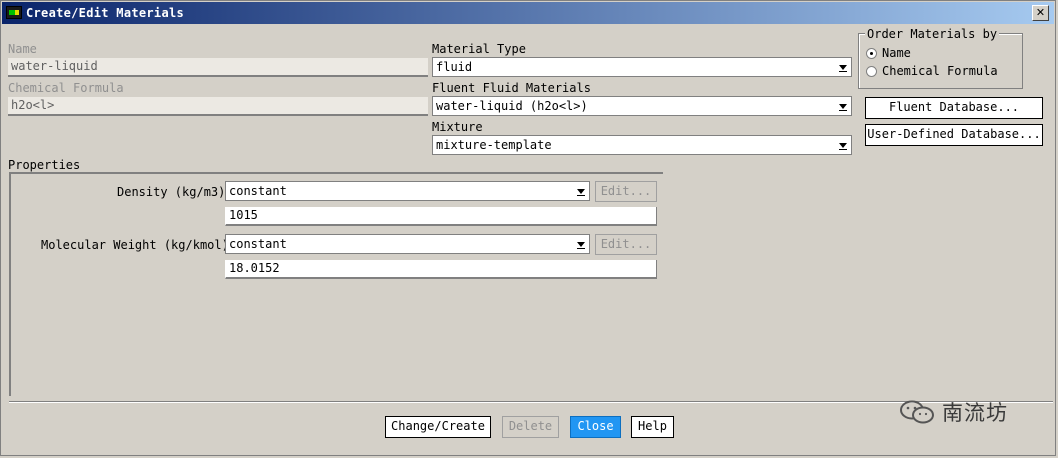  I want to click on mixture-label: Mixture, so click(457, 127).